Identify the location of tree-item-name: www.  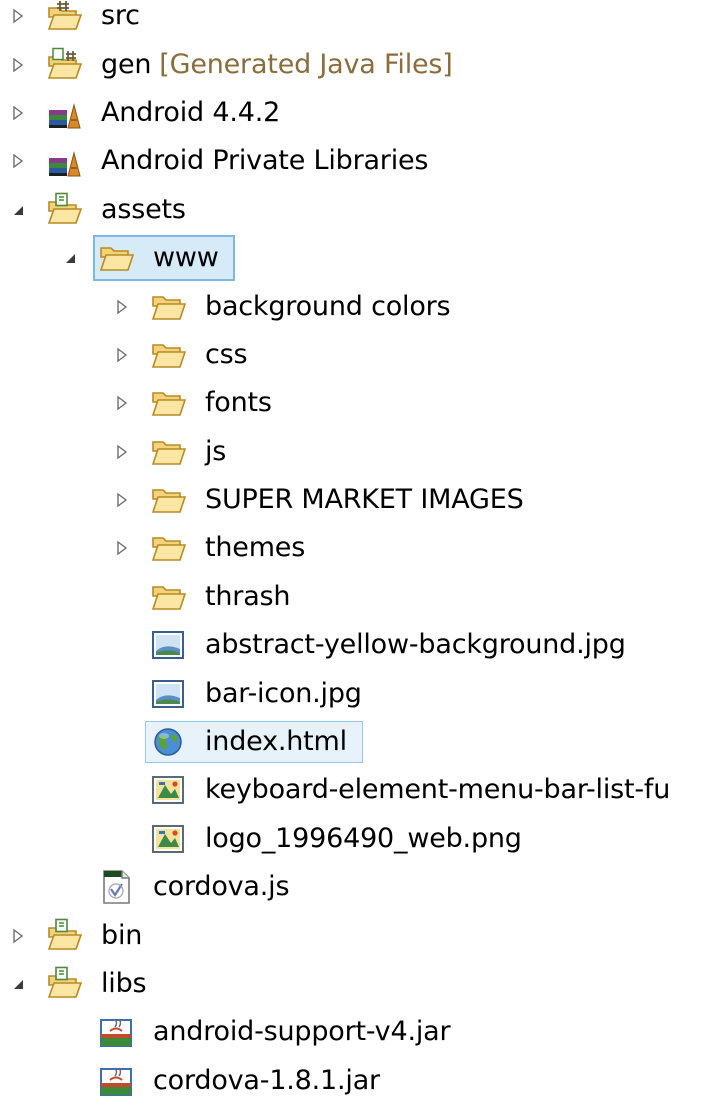
(186, 258).